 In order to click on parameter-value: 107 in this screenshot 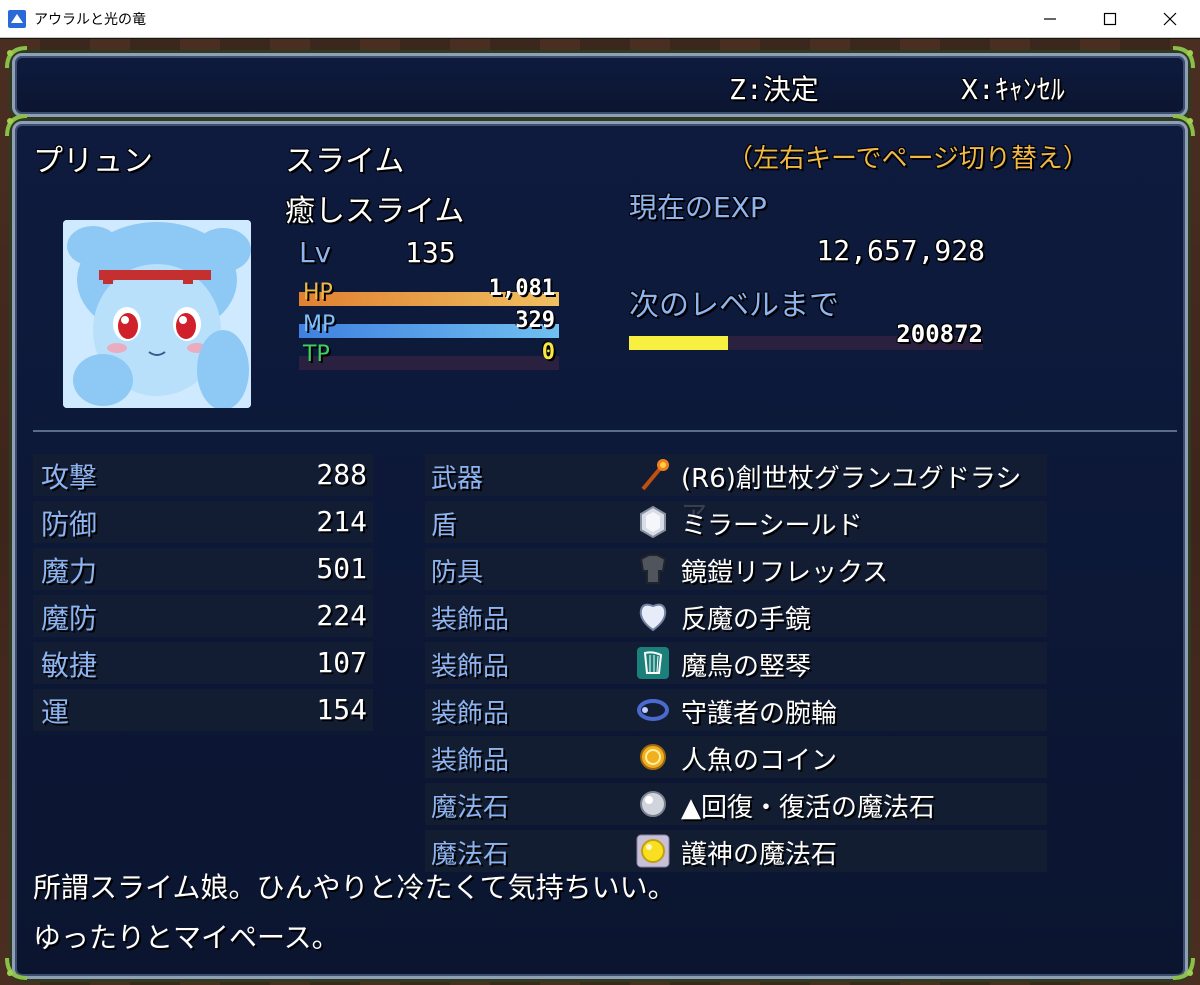, I will do `click(341, 662)`.